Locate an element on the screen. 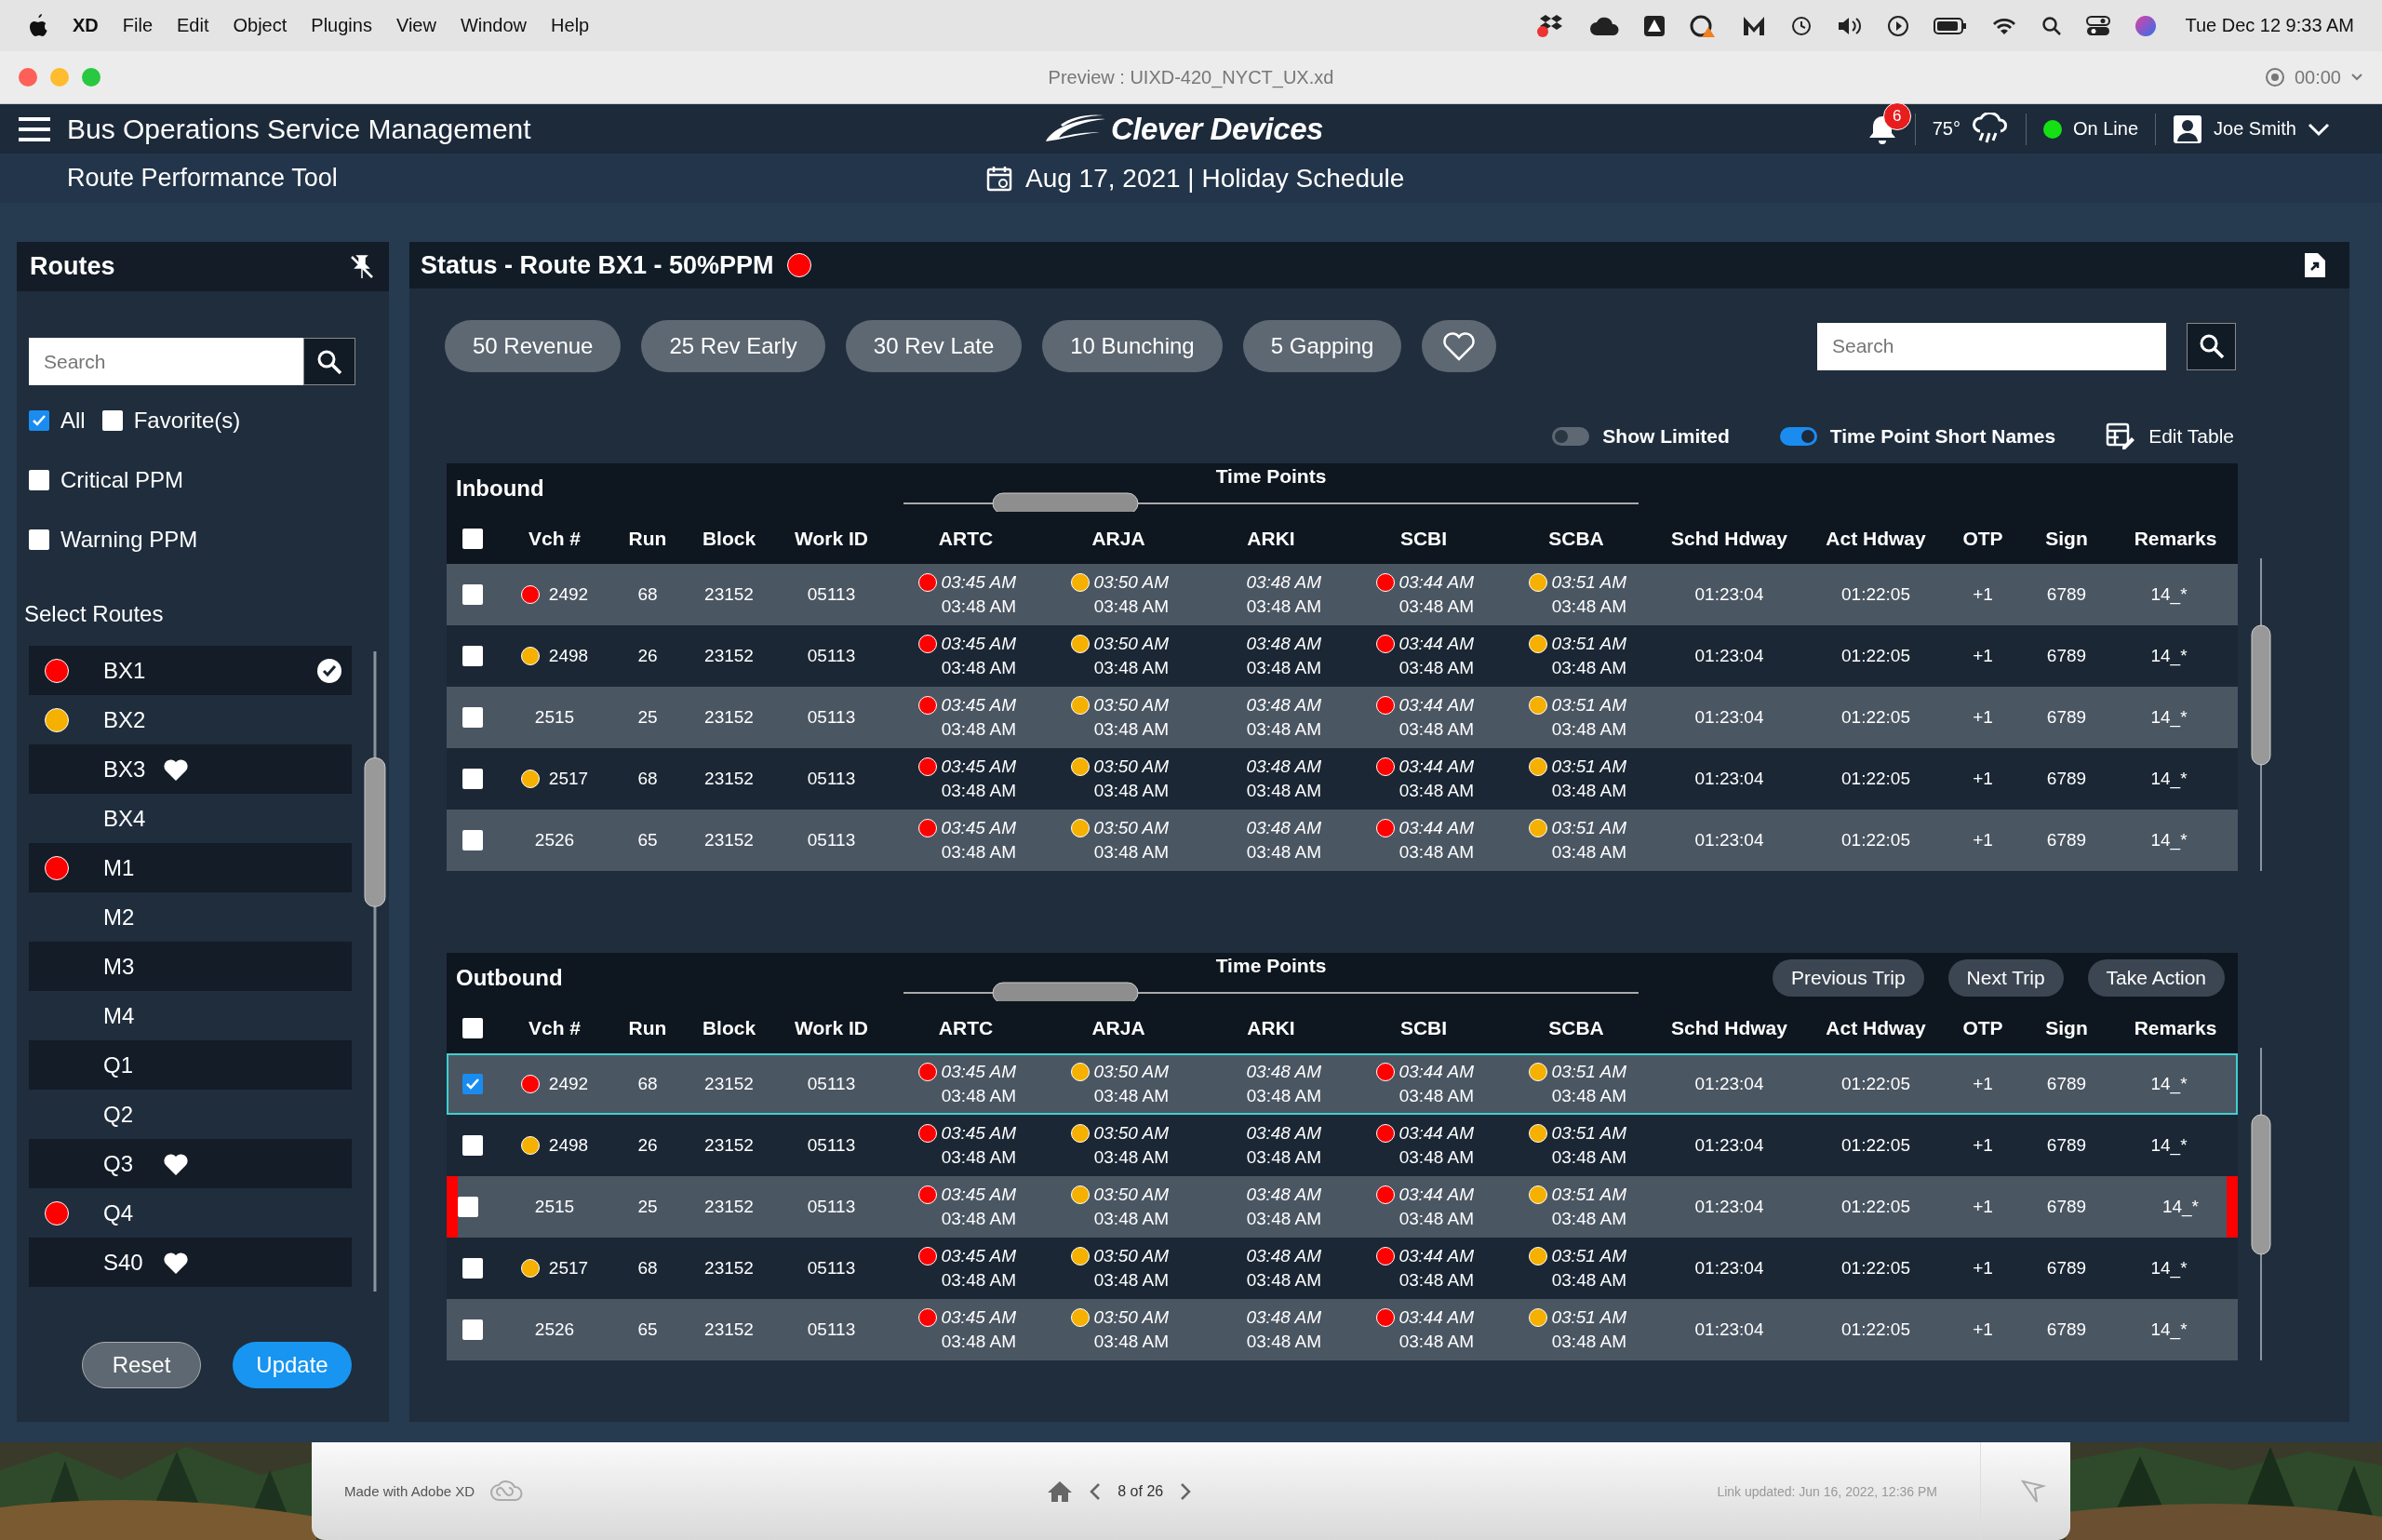 The image size is (2382, 1540). filter-chip: 5 Gapping is located at coordinates (1322, 346).